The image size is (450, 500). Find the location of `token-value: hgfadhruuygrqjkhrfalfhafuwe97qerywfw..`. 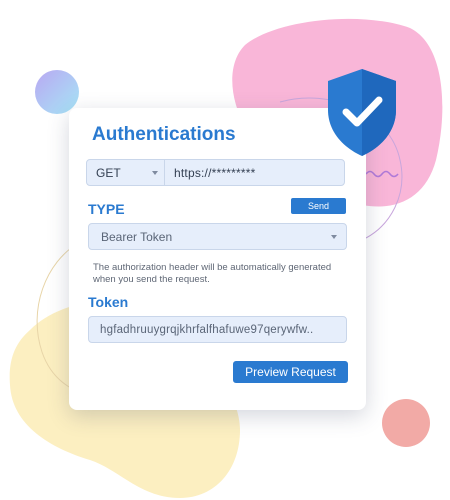

token-value: hgfadhruuygrqjkhrfalfhafuwe97qerywfw.. is located at coordinates (207, 329).